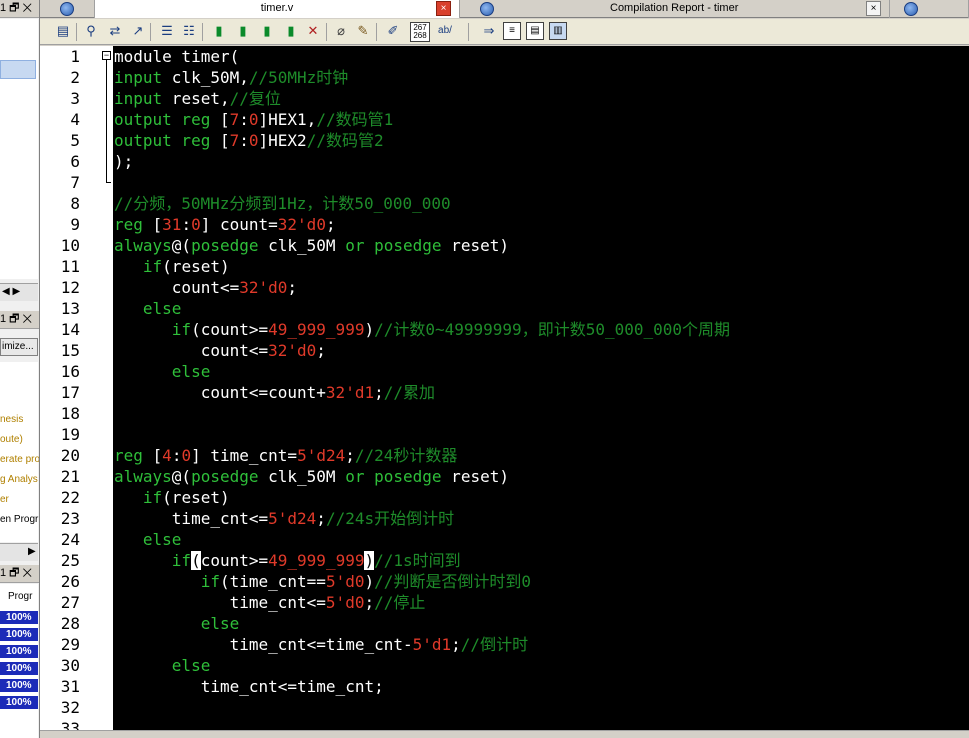 The width and height of the screenshot is (969, 738). I want to click on bookmark-prev-icon: ▮, so click(267, 31).